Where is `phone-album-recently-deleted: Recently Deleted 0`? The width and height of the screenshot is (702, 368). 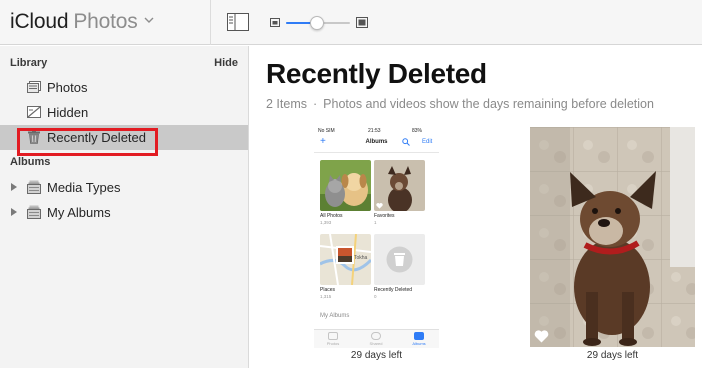
phone-album-recently-deleted: Recently Deleted 0 is located at coordinates (399, 266).